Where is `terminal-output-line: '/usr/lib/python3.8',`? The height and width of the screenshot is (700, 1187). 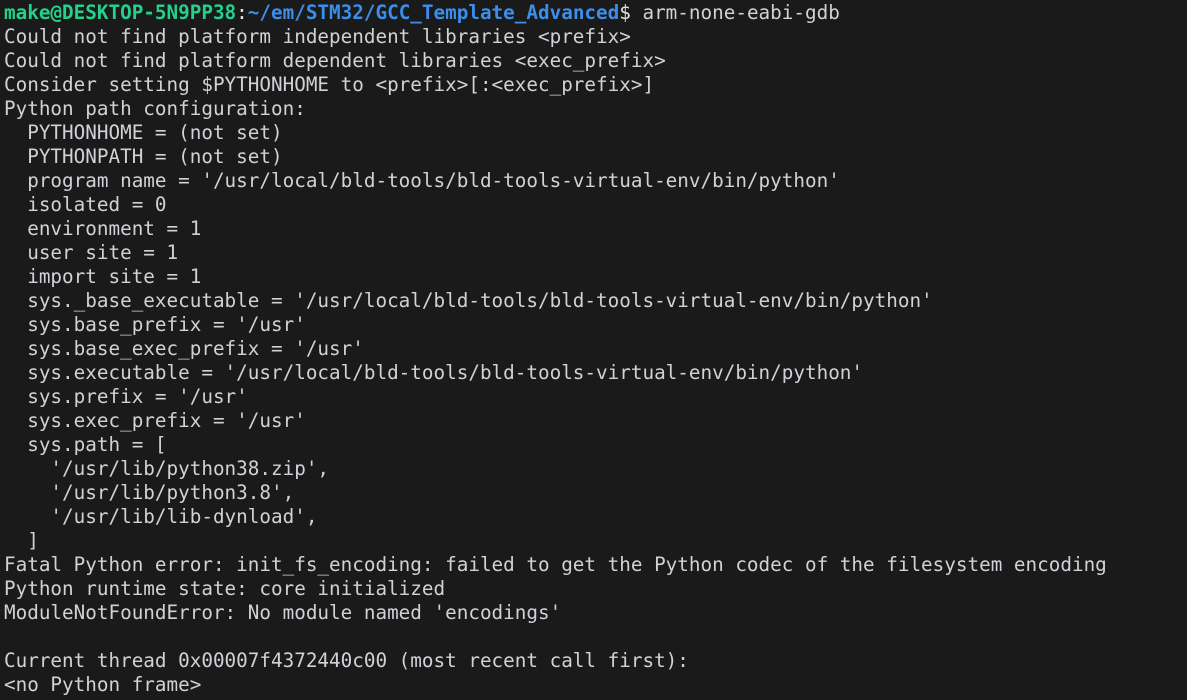
terminal-output-line: '/usr/lib/python3.8', is located at coordinates (149, 492).